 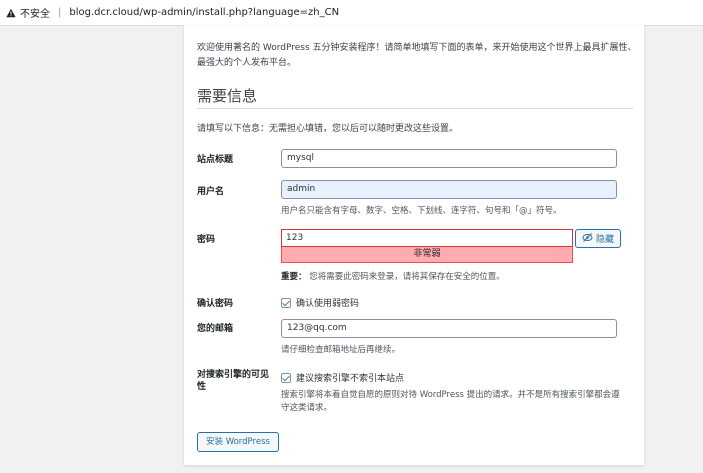 I want to click on hide-password-button: 隐藏, so click(x=598, y=238).